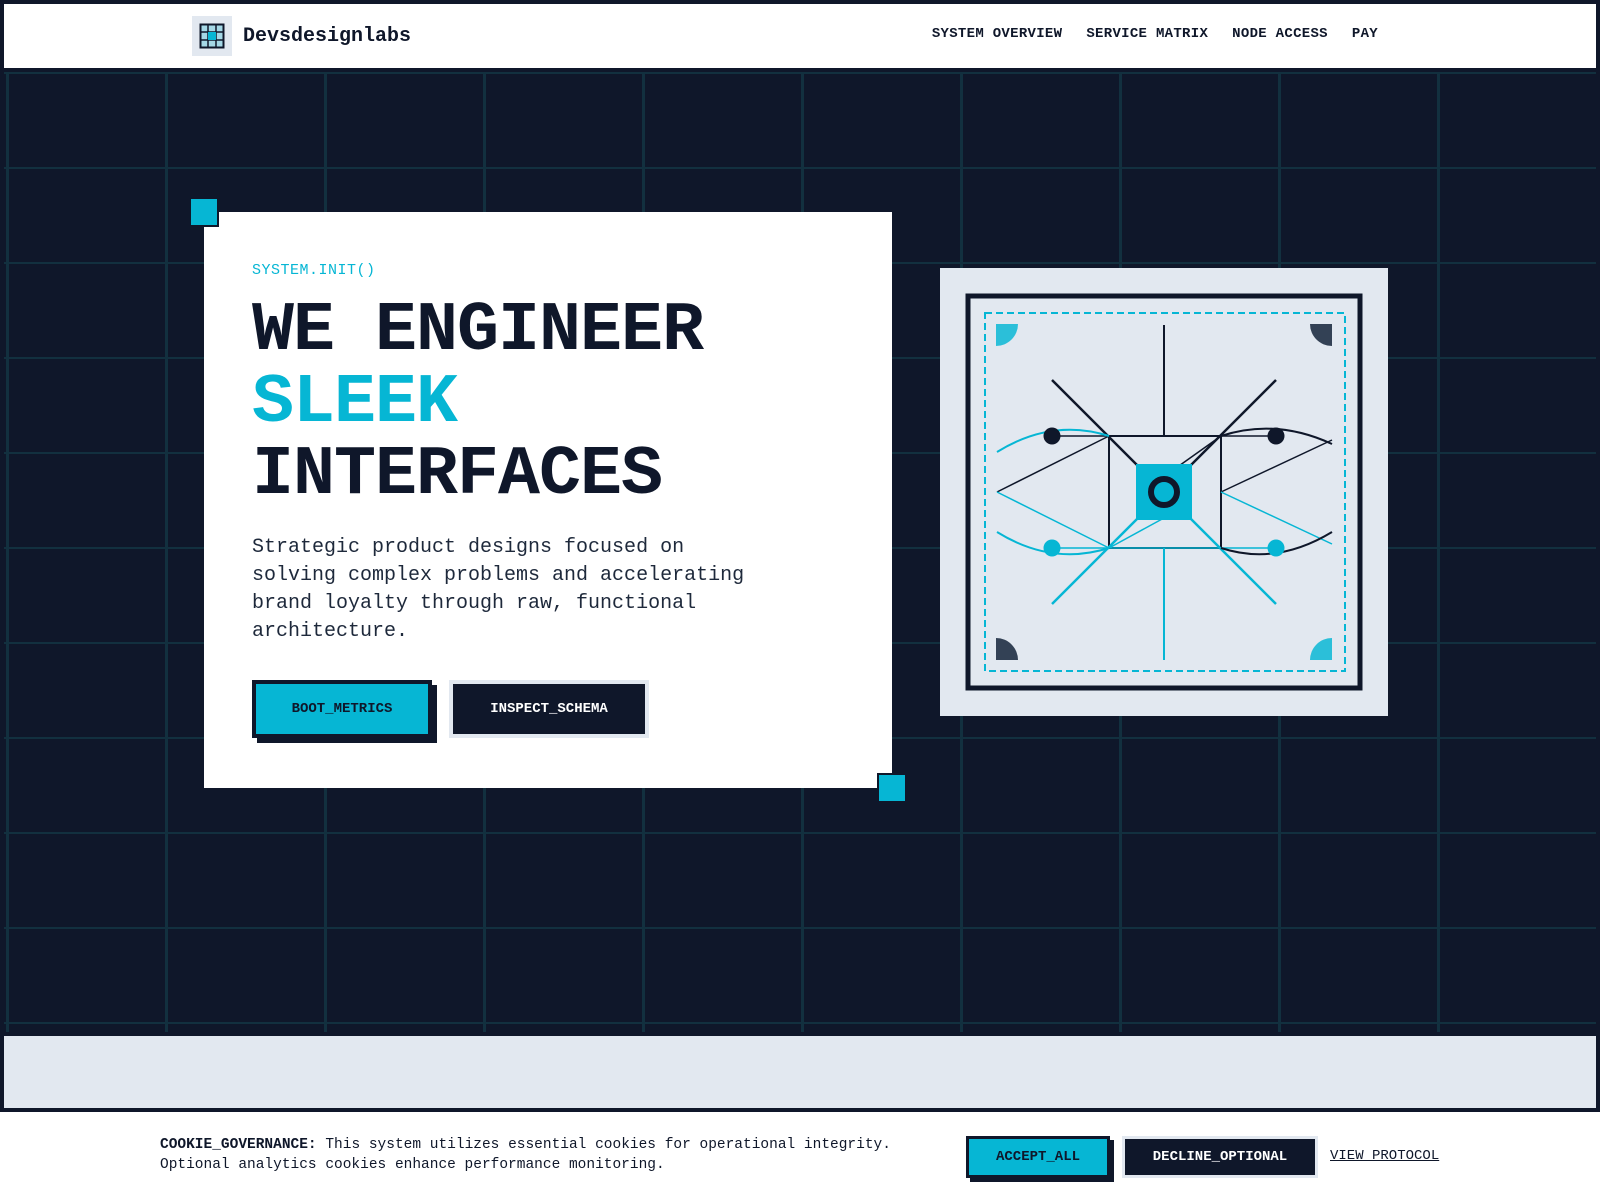 The height and width of the screenshot is (1200, 1600). Describe the element at coordinates (212, 36) in the screenshot. I see `grid-logo-icon` at that location.